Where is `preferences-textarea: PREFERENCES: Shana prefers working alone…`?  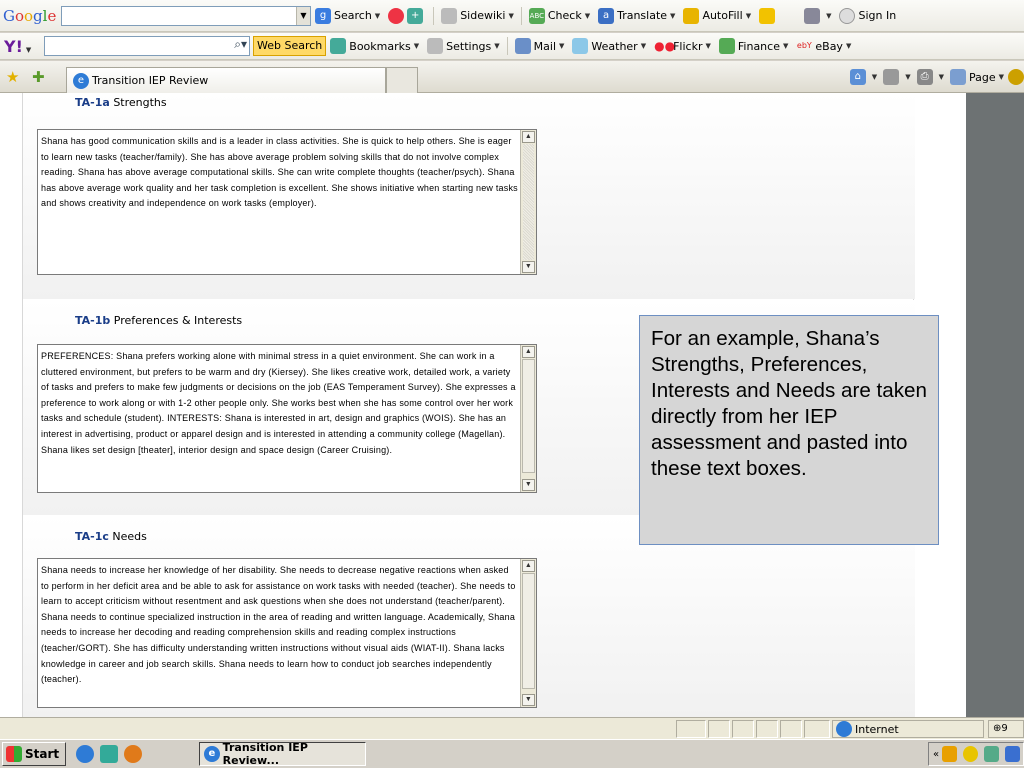
preferences-textarea: PREFERENCES: Shana prefers working alone… is located at coordinates (287, 418).